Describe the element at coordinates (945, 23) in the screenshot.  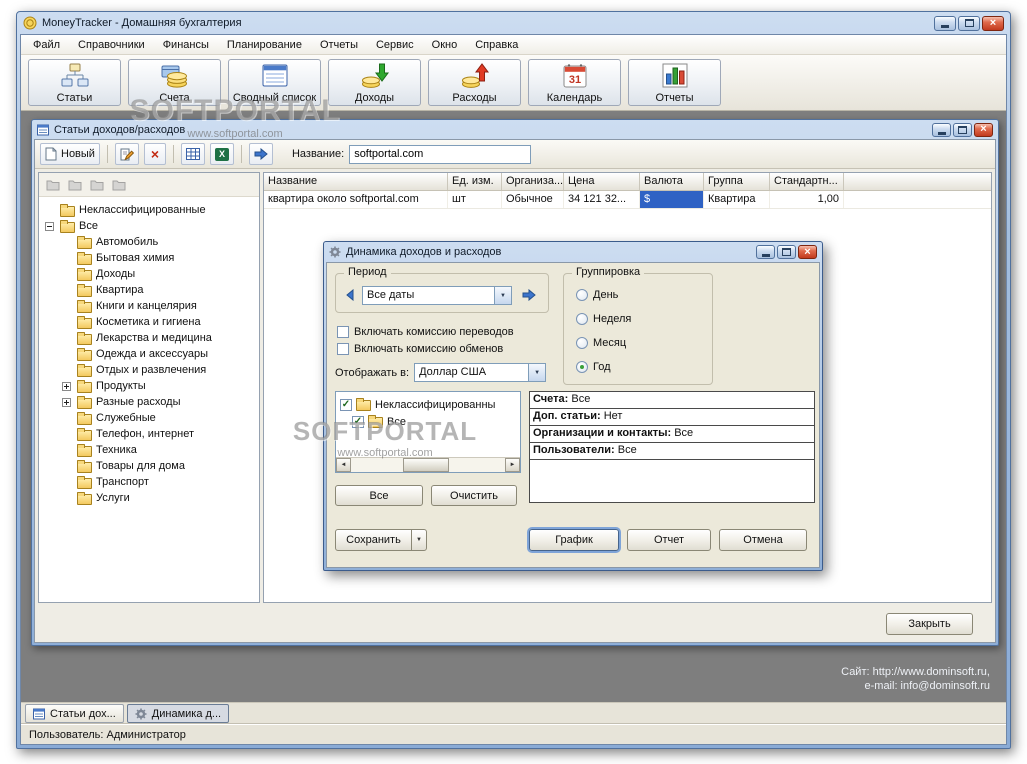
I see `minimize-button` at that location.